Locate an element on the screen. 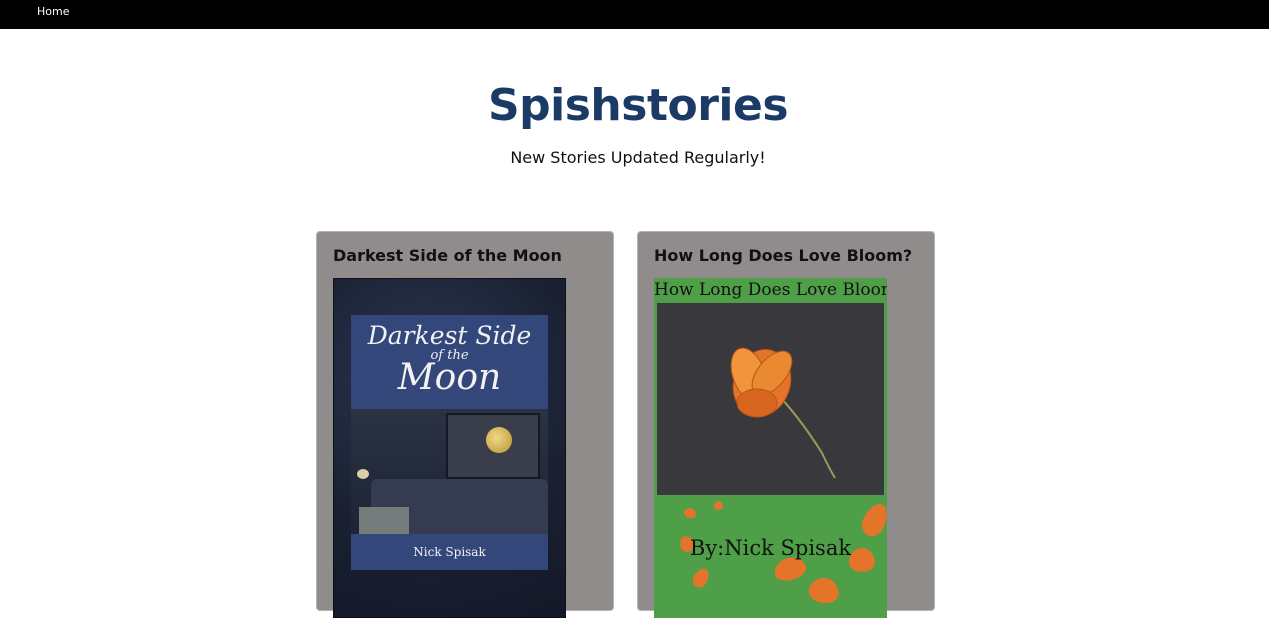  cover-title-line: Moon is located at coordinates (449, 377).